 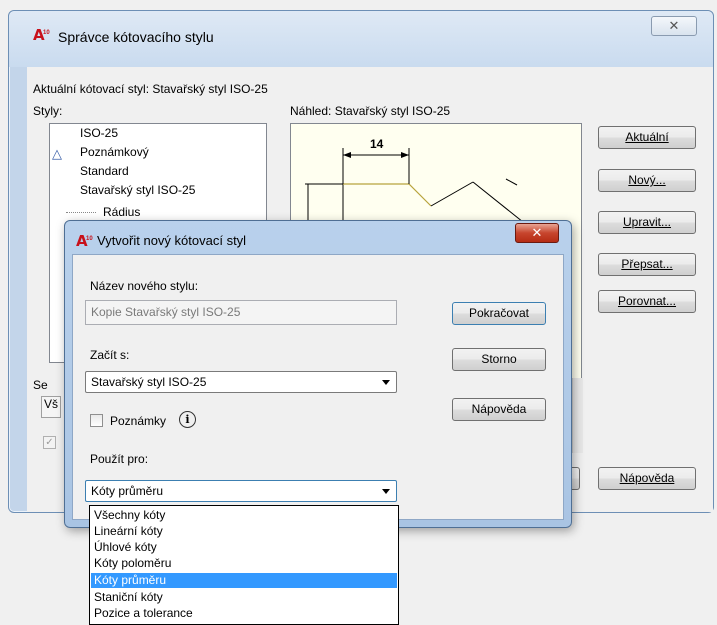 I want to click on start-with-value: Stavařský styl ISO-25, so click(x=149, y=382).